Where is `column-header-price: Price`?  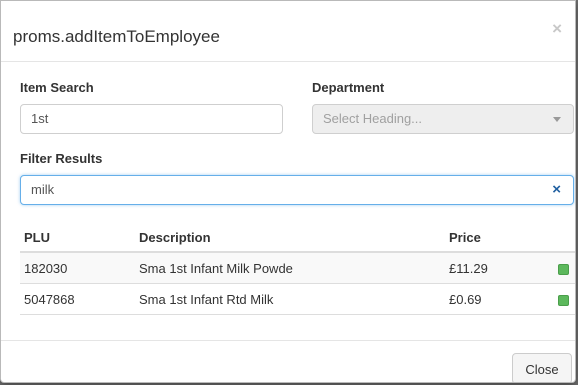
column-header-price: Price is located at coordinates (499, 238).